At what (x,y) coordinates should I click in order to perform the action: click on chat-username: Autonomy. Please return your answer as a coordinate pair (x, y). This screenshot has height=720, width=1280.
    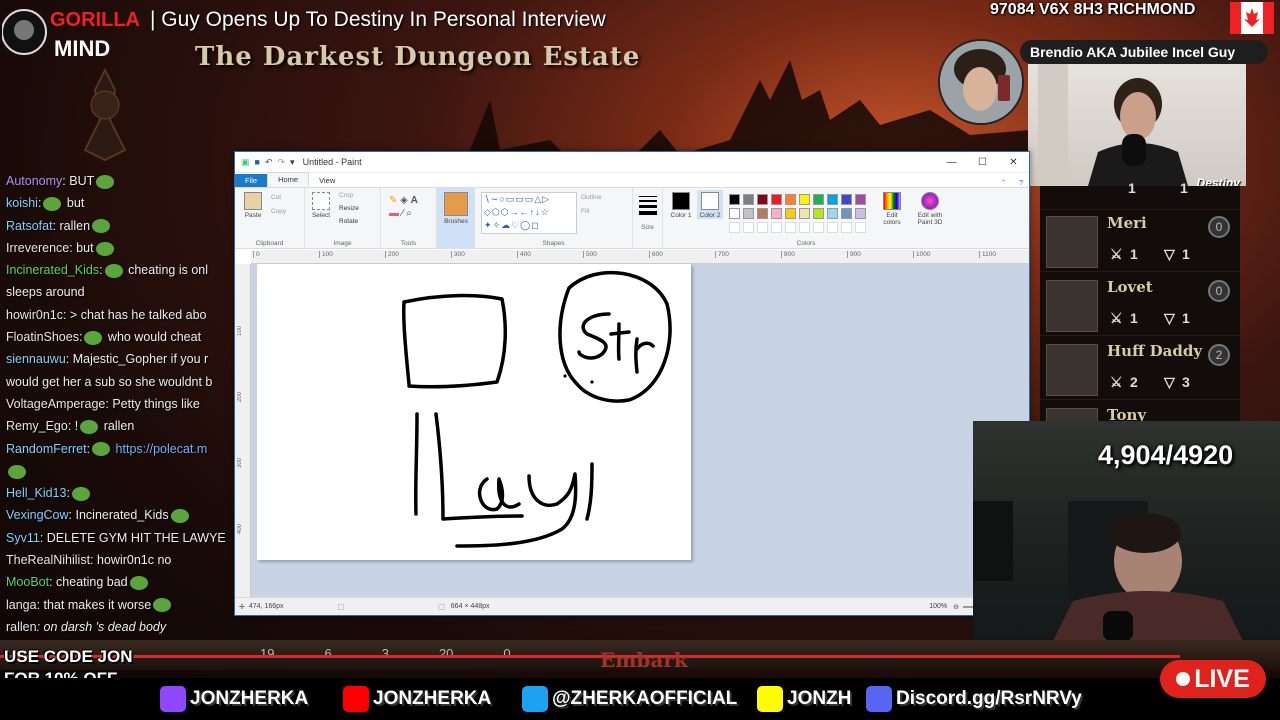
    Looking at the image, I should click on (34, 181).